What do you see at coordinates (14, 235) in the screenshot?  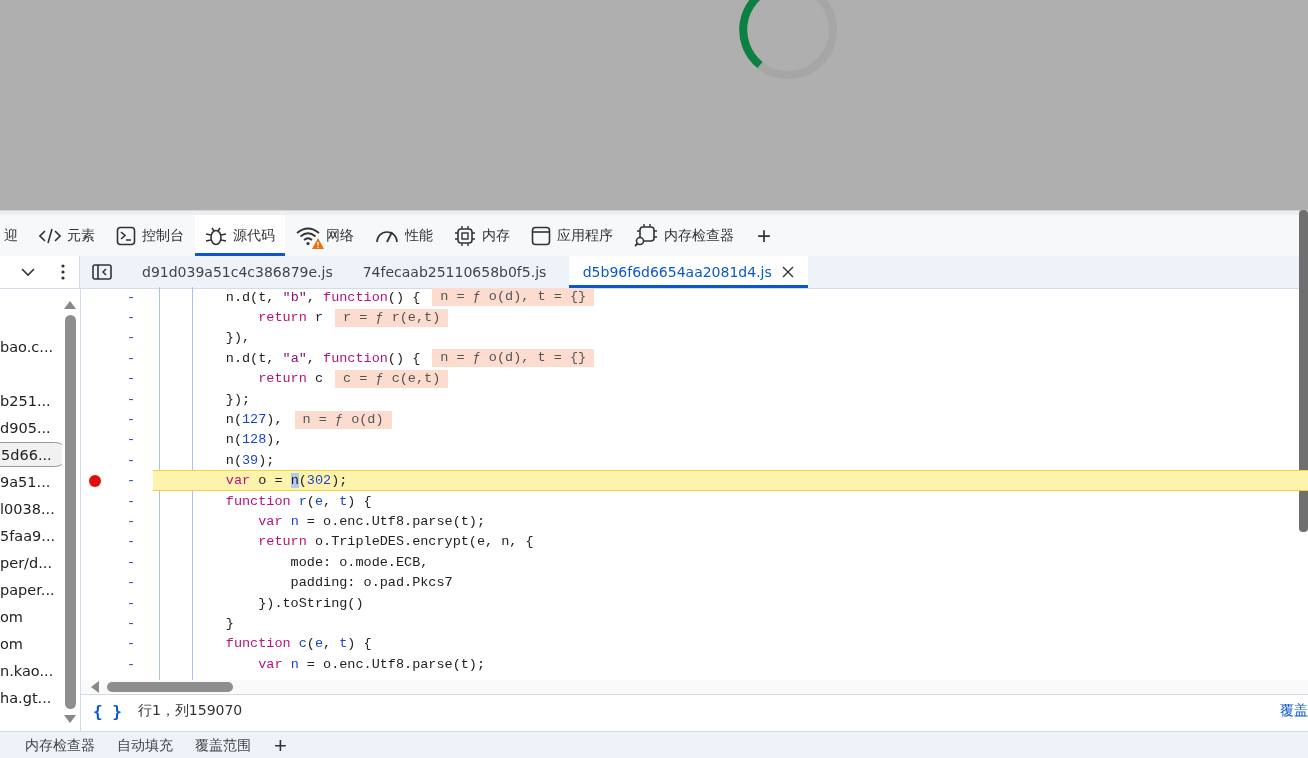 I see `panel-tab: 迎` at bounding box center [14, 235].